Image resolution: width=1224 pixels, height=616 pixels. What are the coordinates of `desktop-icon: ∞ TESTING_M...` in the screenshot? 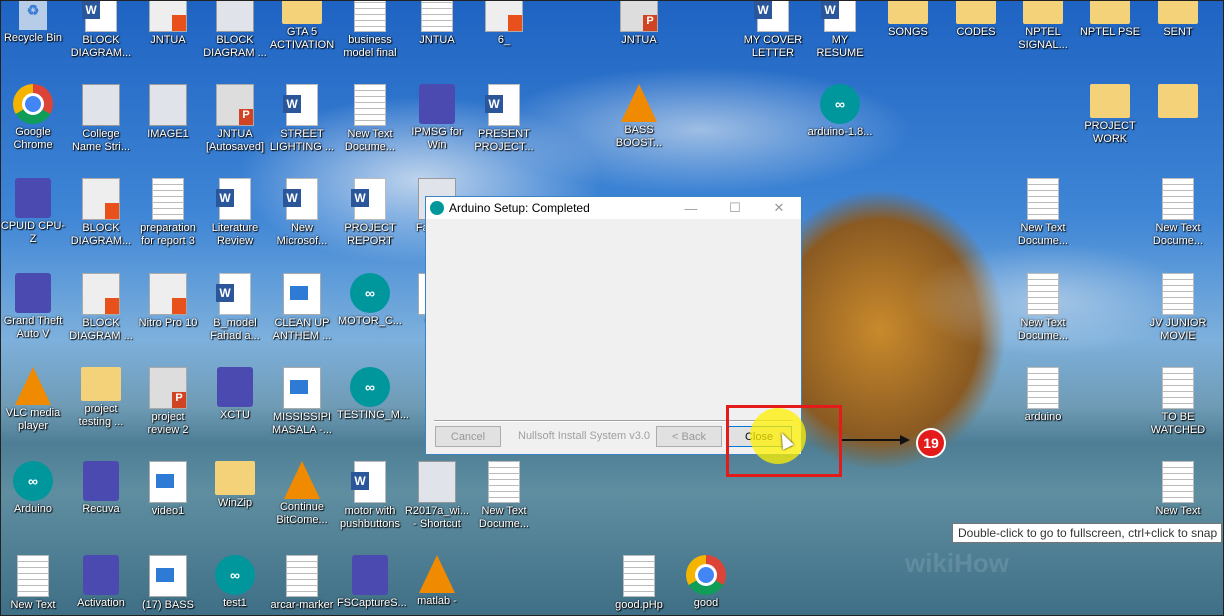 It's located at (373, 394).